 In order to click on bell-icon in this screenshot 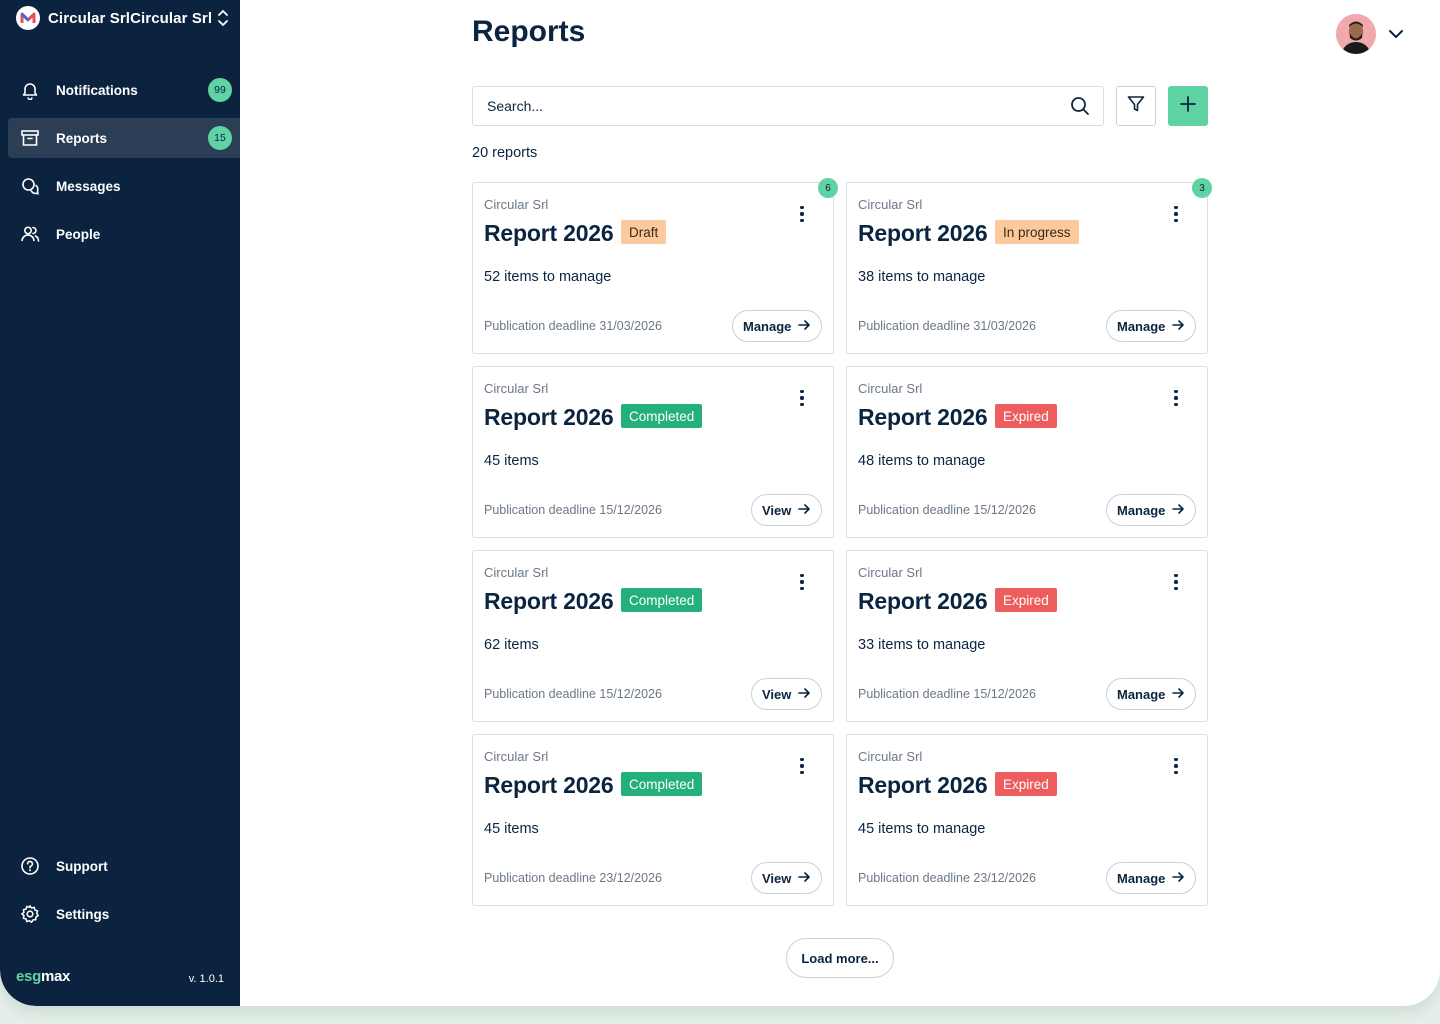, I will do `click(30, 90)`.